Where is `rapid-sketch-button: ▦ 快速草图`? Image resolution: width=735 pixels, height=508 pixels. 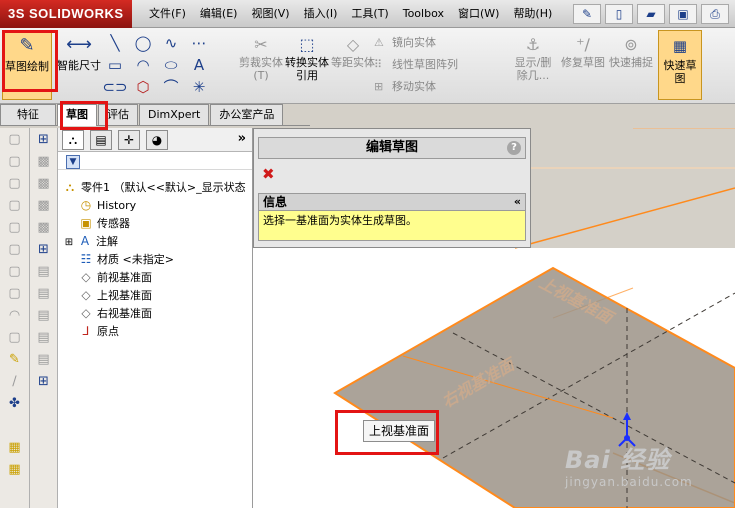
rapid-sketch-button: ▦ 快速草图 is located at coordinates (680, 65).